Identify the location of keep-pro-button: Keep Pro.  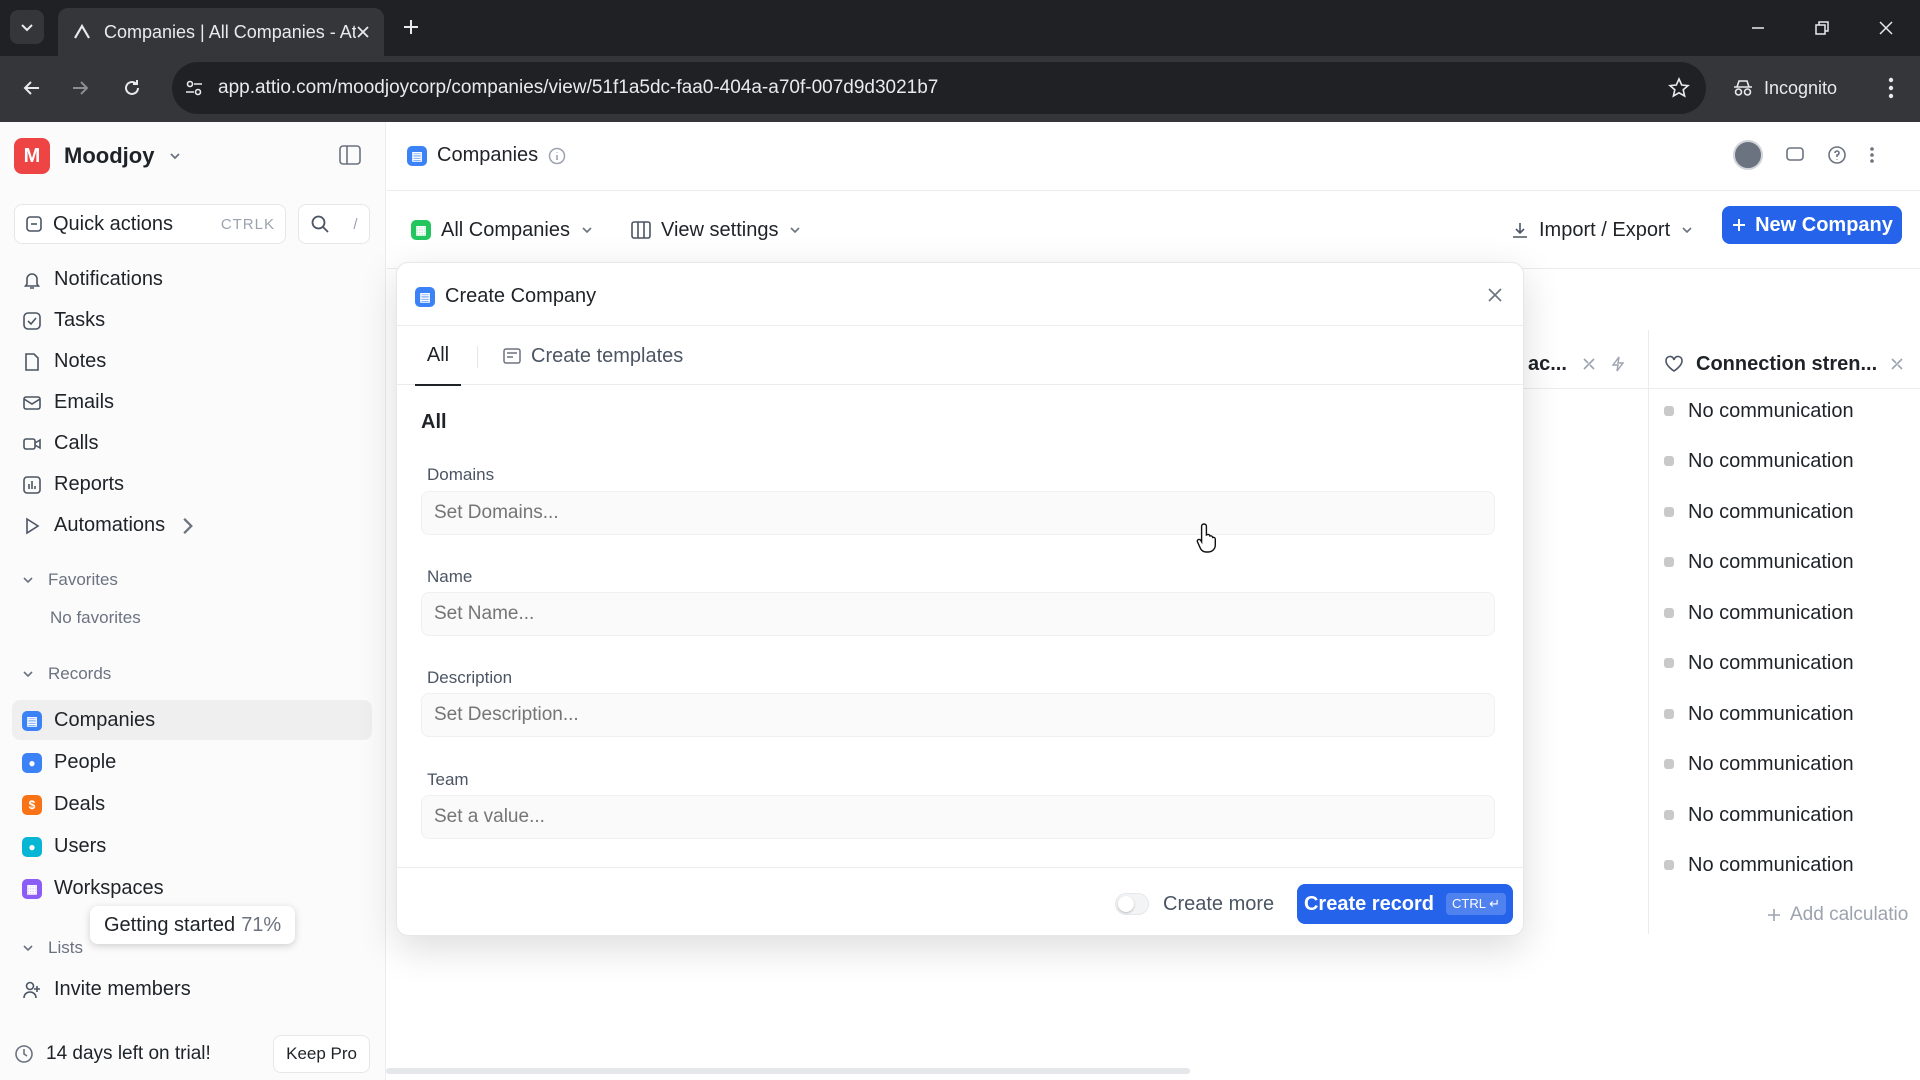
(321, 1054).